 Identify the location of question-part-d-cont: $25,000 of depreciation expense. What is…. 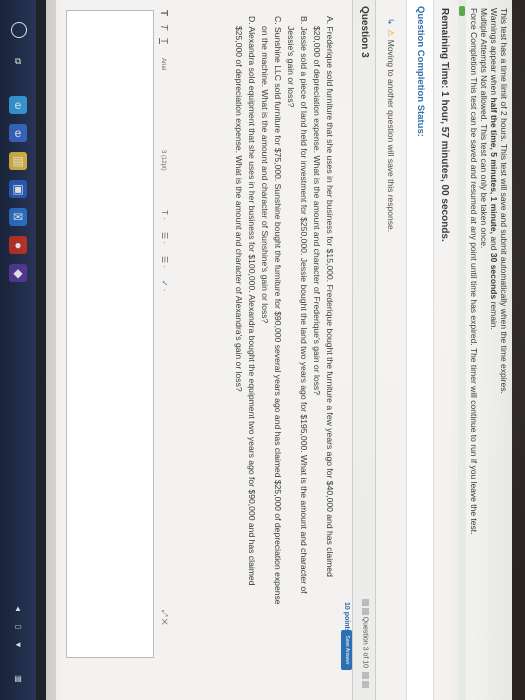
(239, 209).